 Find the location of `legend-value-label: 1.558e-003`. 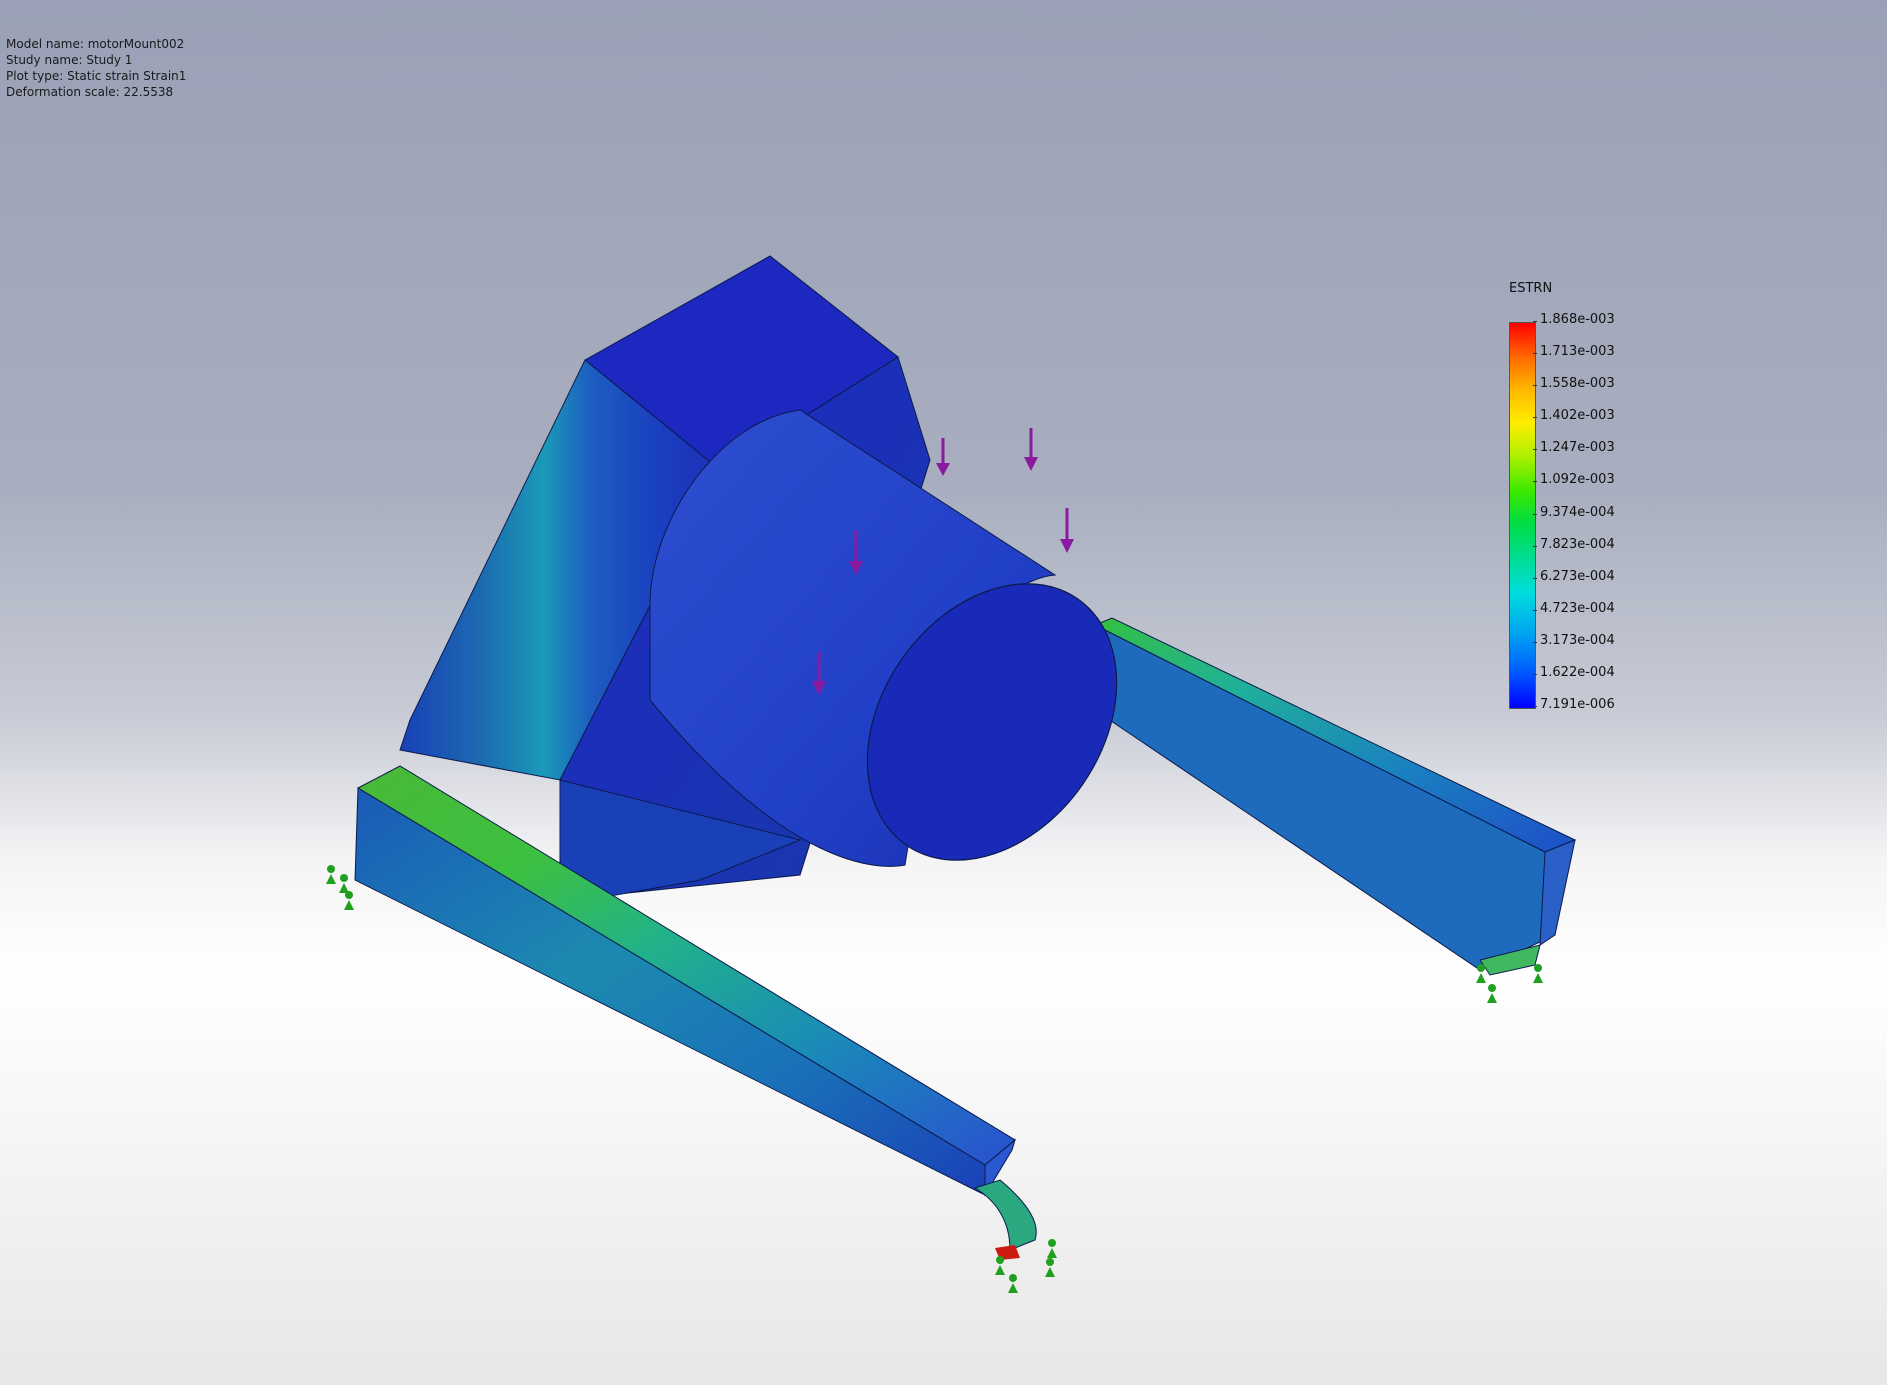

legend-value-label: 1.558e-003 is located at coordinates (1574, 384).